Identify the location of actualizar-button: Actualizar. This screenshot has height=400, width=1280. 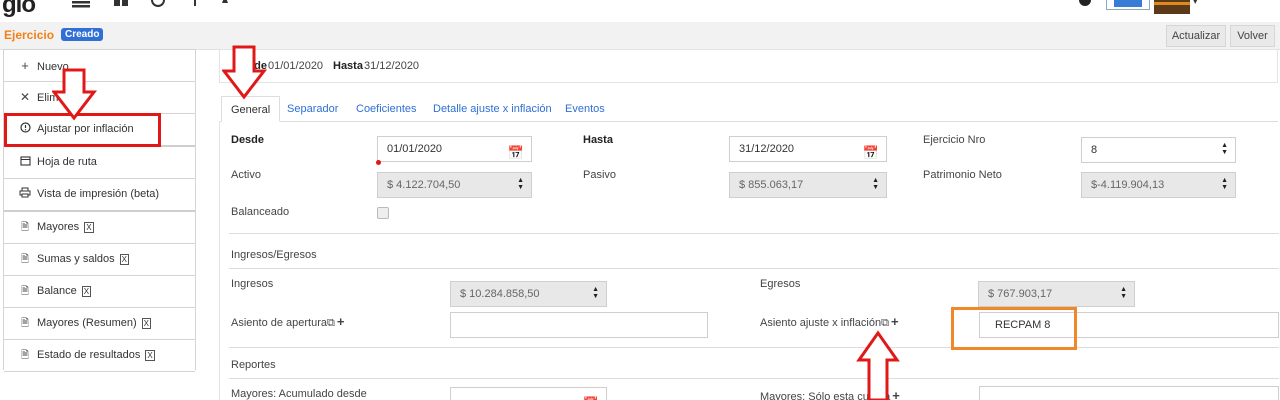
(1196, 36).